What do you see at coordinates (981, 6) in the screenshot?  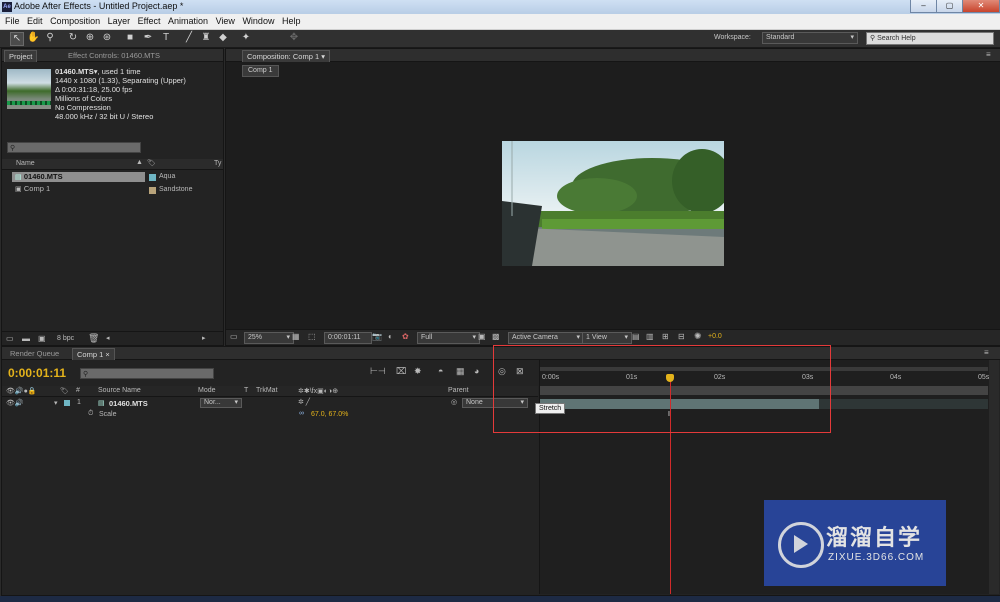 I see `close-button: ✕` at bounding box center [981, 6].